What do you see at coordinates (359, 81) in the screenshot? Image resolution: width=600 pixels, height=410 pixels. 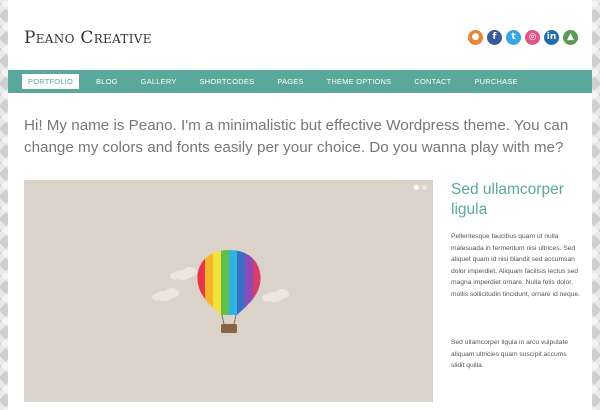 I see `nav-item-theme-options: Theme Options` at bounding box center [359, 81].